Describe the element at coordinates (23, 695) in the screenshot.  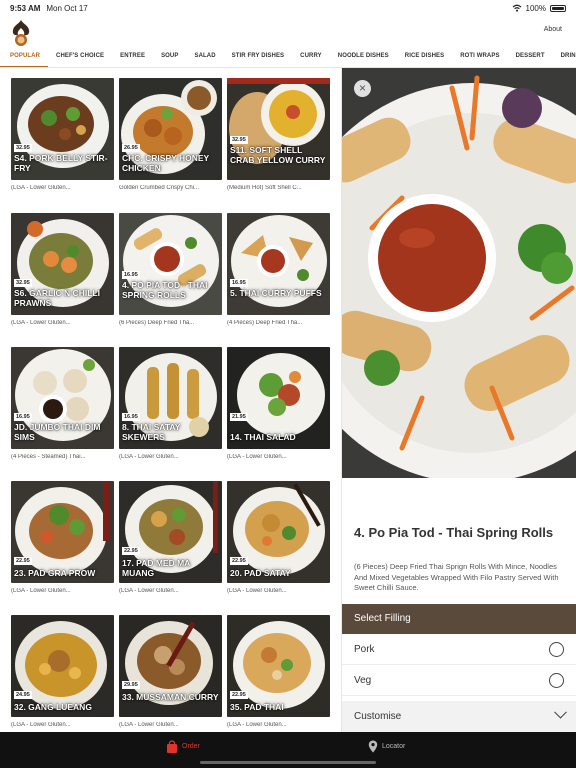
I see `price-badge: 24.95` at that location.